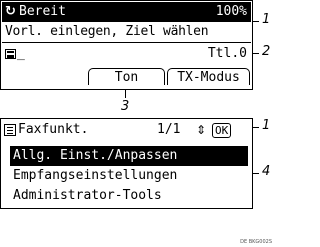 The height and width of the screenshot is (247, 320). Describe the element at coordinates (266, 125) in the screenshot. I see `callout-1-bottom: 1` at that location.